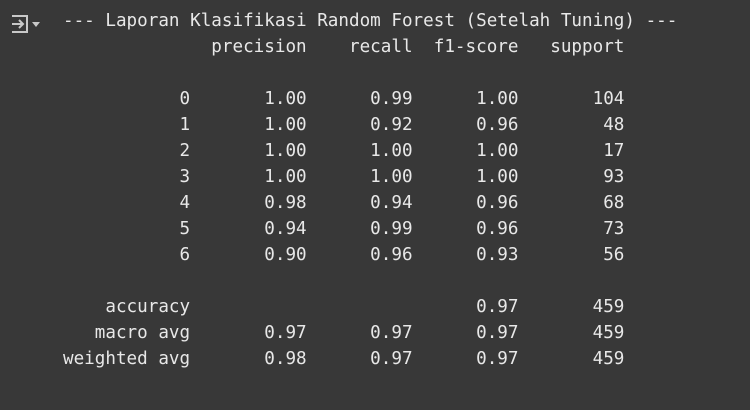  What do you see at coordinates (344, 177) in the screenshot?
I see `report-row: 3 1.00 1.00 1.00 93` at bounding box center [344, 177].